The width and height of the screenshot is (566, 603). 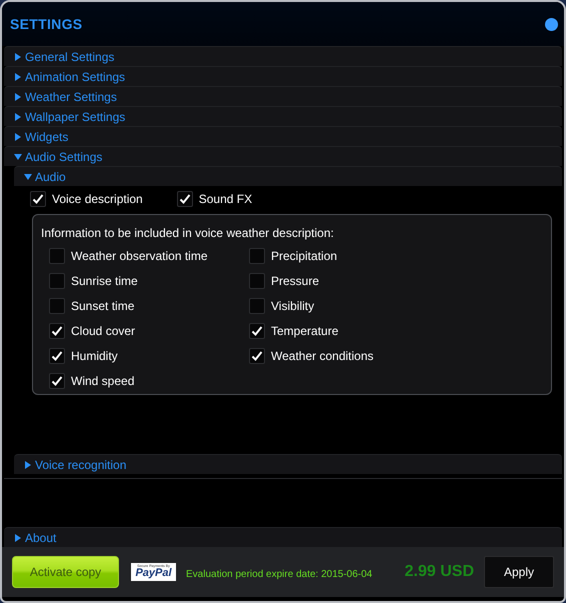 I want to click on checkbox-option: Weather observation time, so click(x=149, y=255).